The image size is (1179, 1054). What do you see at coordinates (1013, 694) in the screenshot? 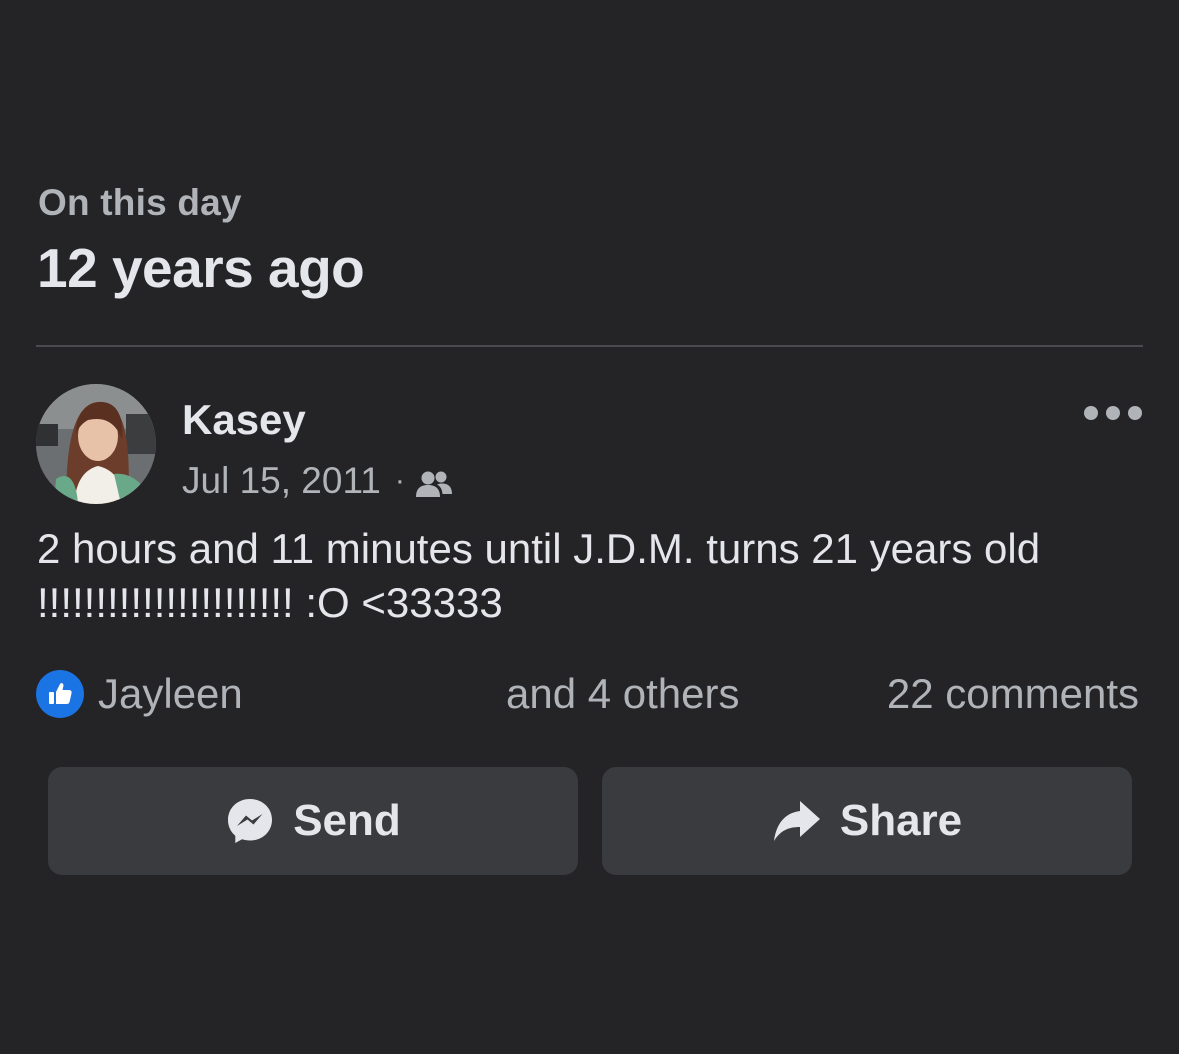
I see `comments-count: 22 comments` at bounding box center [1013, 694].